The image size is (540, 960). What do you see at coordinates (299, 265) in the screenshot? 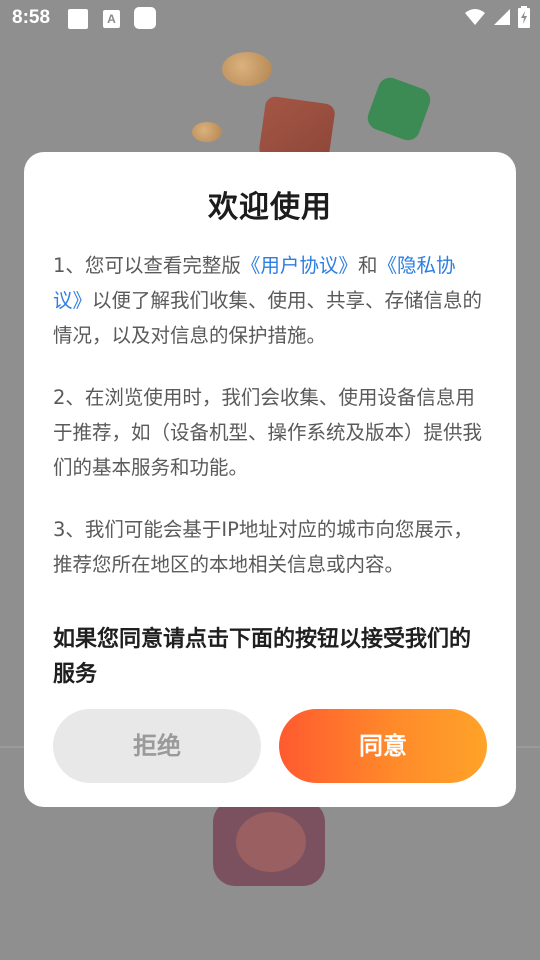
I see `user-agreement-link: 《用户协议》` at bounding box center [299, 265].